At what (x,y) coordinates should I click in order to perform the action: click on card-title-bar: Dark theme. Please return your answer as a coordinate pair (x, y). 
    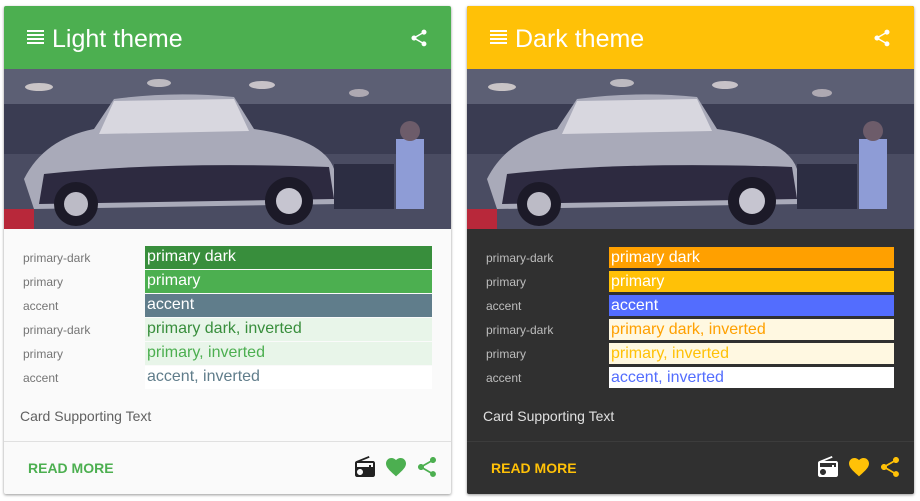
    Looking at the image, I should click on (690, 37).